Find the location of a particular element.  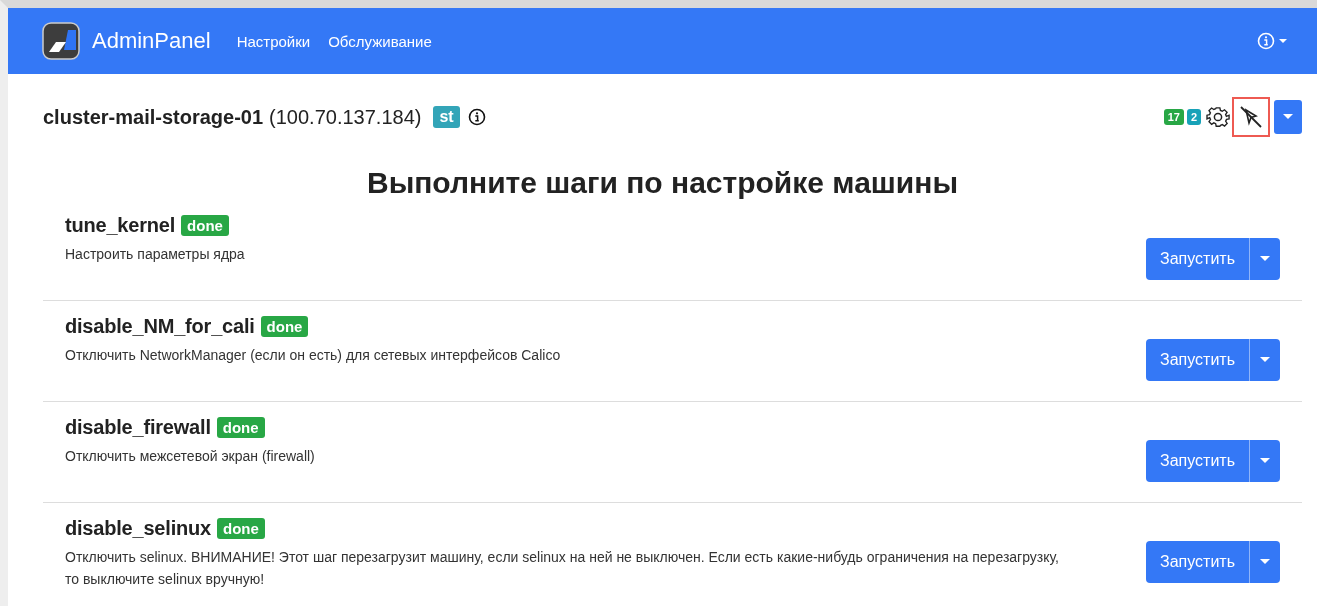

count-badge: 2 is located at coordinates (1193, 117).